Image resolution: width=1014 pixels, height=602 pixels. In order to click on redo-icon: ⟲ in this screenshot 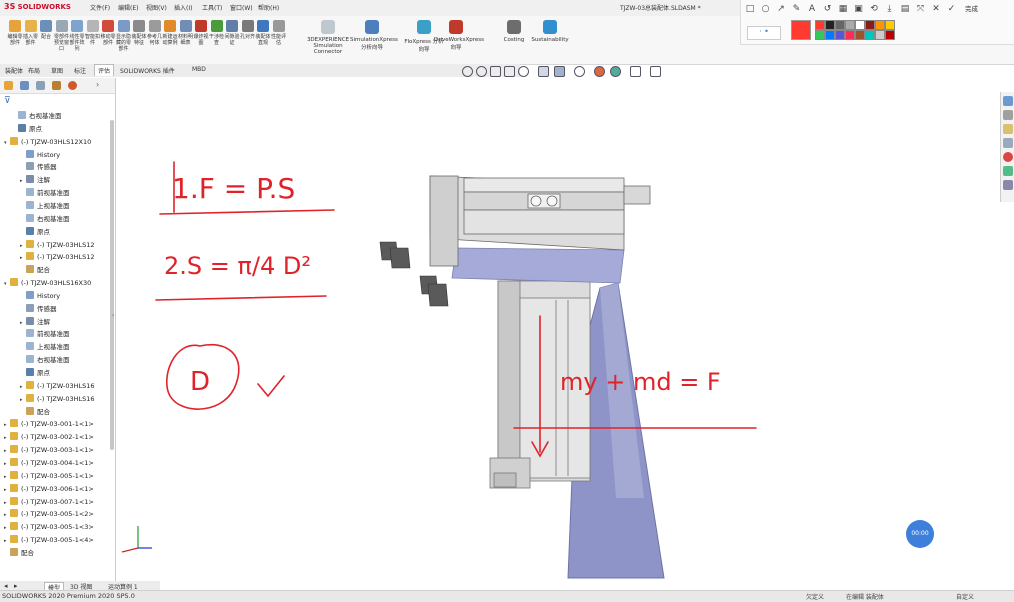, I will do `click(874, 9)`.